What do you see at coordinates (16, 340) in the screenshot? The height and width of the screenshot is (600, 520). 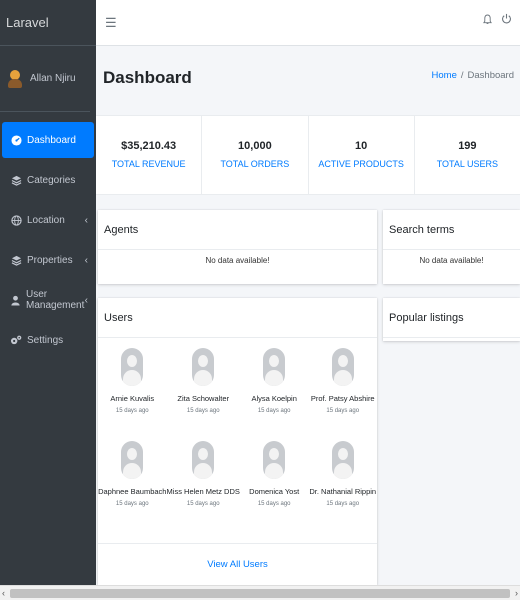 I see `cogs-icon` at bounding box center [16, 340].